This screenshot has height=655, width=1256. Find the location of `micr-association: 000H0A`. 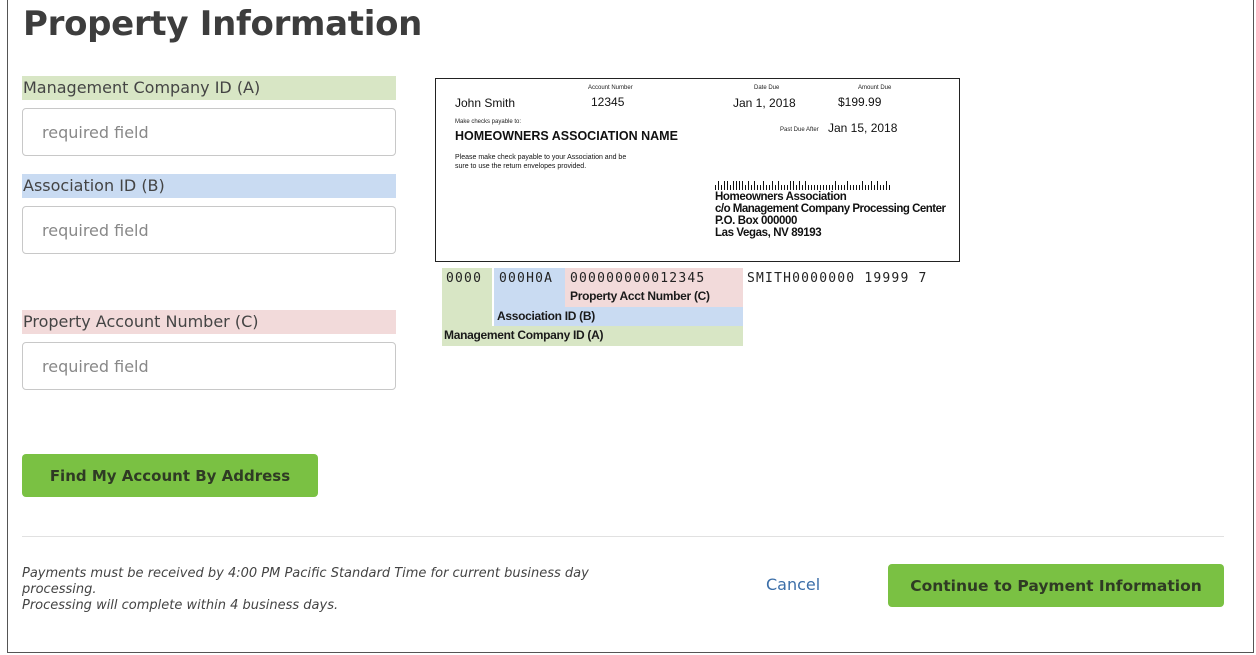

micr-association: 000H0A is located at coordinates (526, 278).